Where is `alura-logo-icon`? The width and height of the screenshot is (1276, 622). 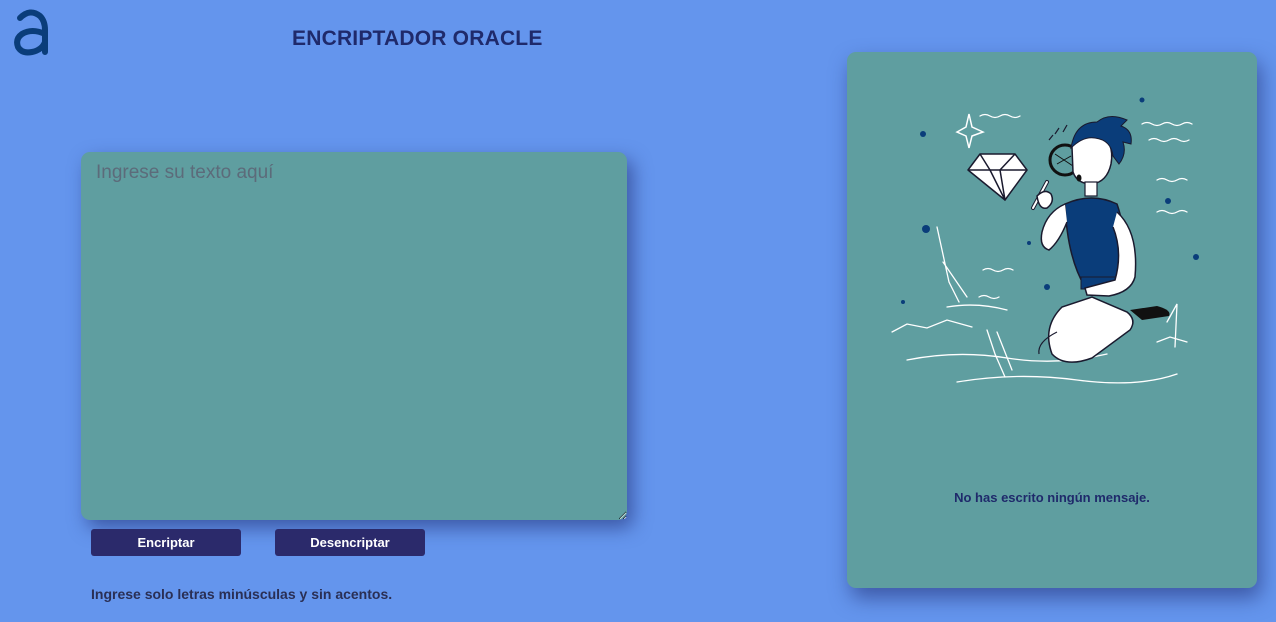
alura-logo-icon is located at coordinates (31, 32).